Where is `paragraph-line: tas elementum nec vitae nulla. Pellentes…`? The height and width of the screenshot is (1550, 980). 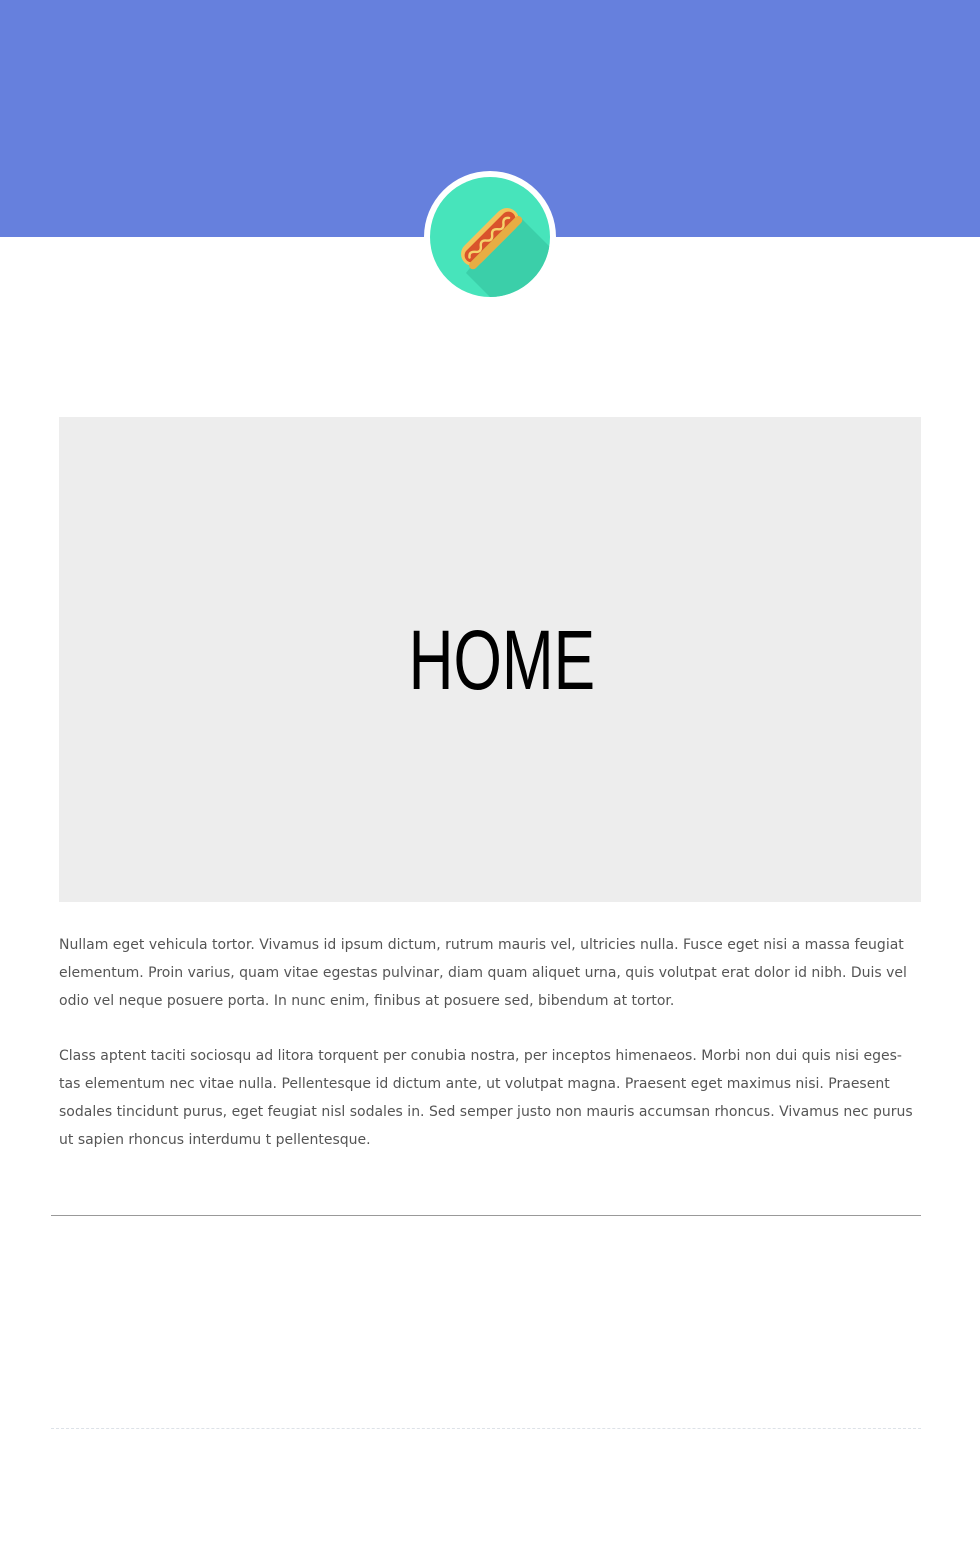 paragraph-line: tas elementum nec vitae nulla. Pellentes… is located at coordinates (474, 1084).